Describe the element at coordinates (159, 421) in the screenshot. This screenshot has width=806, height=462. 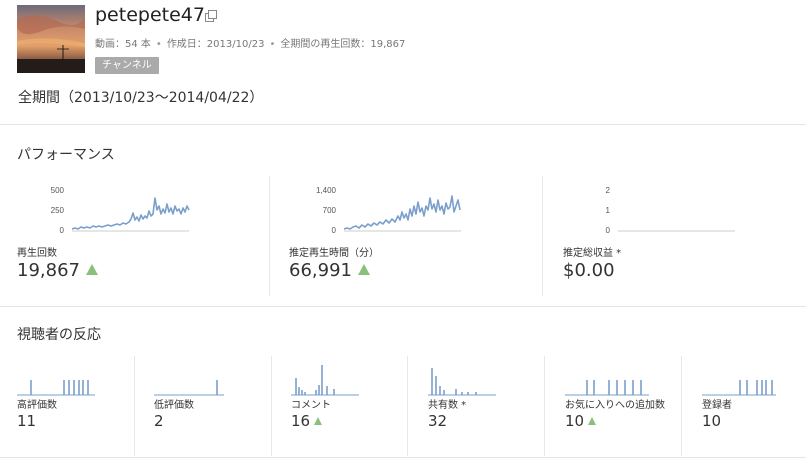
I see `dislikes-value: 2` at that location.